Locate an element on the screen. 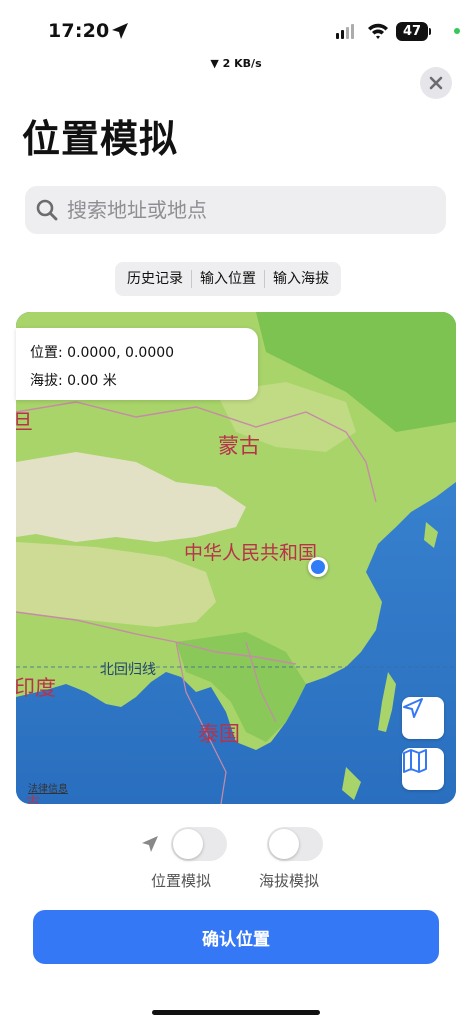 The image size is (472, 1024). segment-control: 历史记录 输入位置 输入海拔 is located at coordinates (228, 279).